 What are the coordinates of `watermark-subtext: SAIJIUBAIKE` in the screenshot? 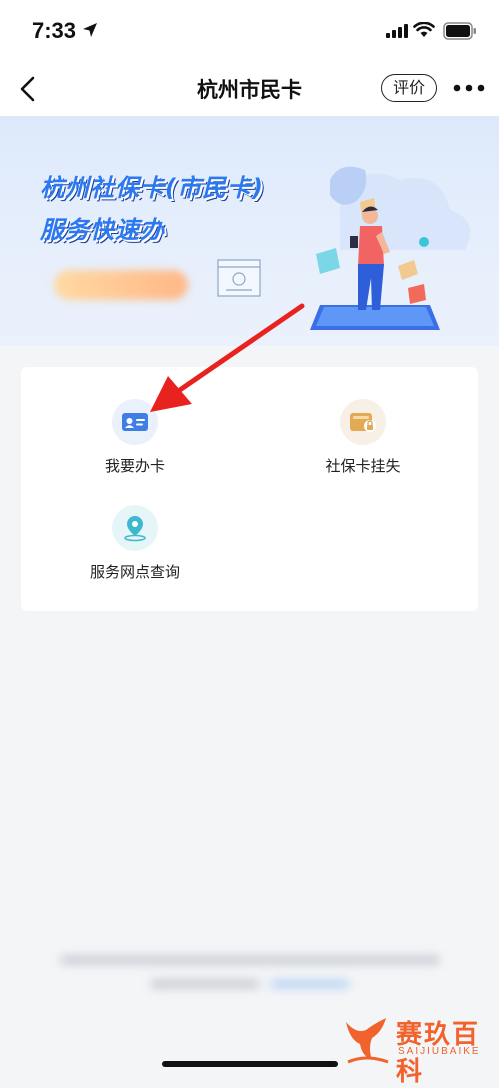 It's located at (439, 1051).